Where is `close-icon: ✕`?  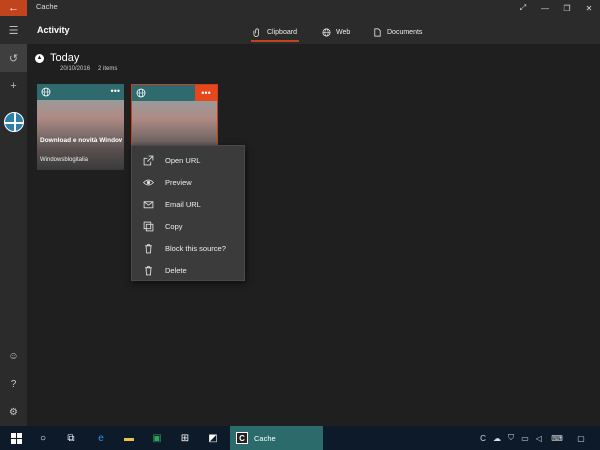 close-icon: ✕ is located at coordinates (589, 8).